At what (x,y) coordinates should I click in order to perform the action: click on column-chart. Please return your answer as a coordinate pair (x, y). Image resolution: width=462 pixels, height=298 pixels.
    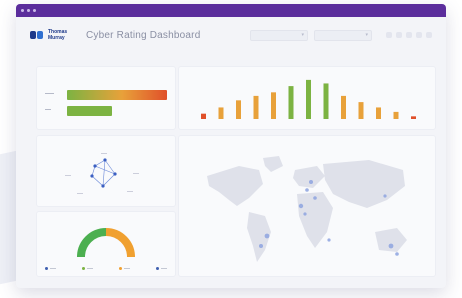
    Looking at the image, I should click on (308, 99).